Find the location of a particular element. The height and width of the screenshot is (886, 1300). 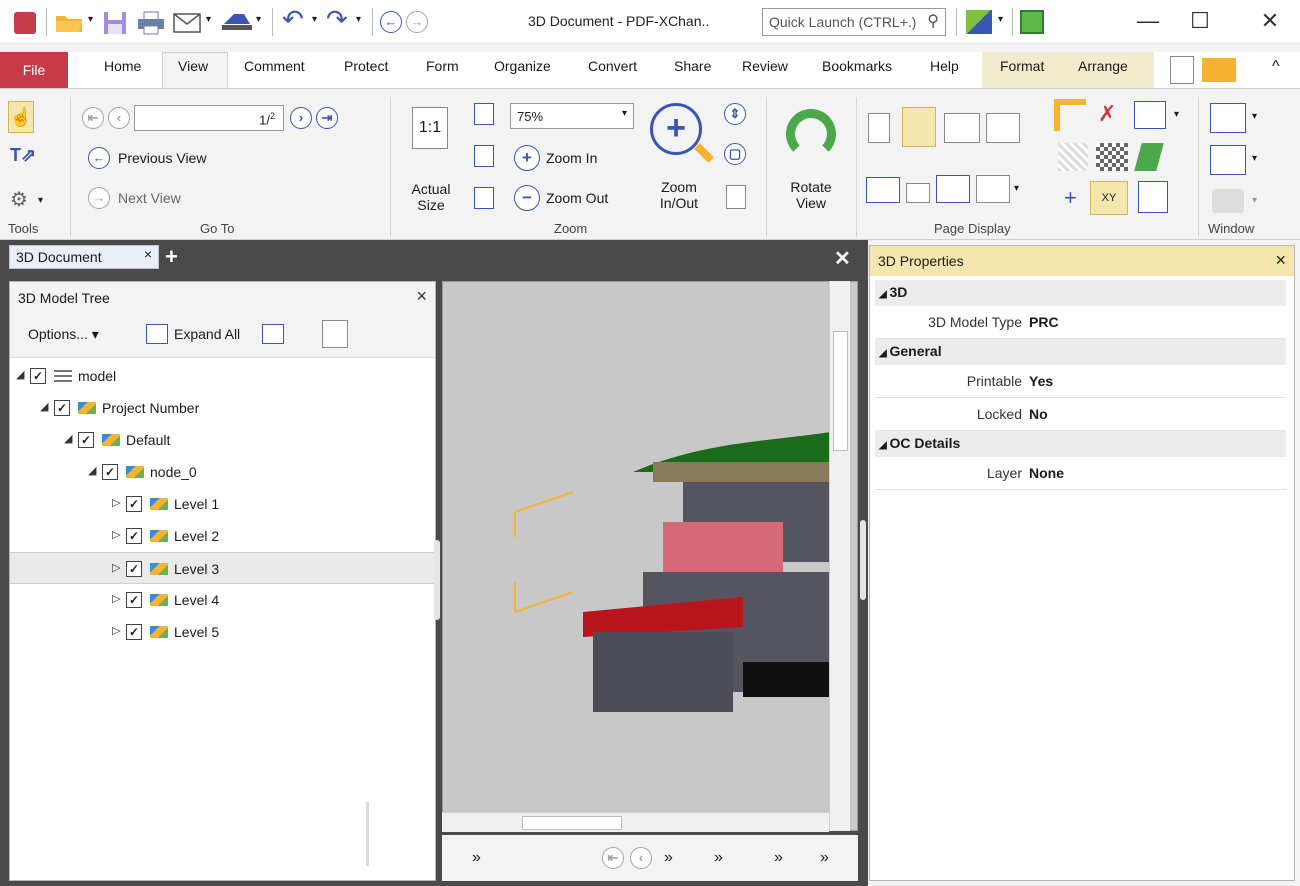

back-icon: ← is located at coordinates (391, 22).